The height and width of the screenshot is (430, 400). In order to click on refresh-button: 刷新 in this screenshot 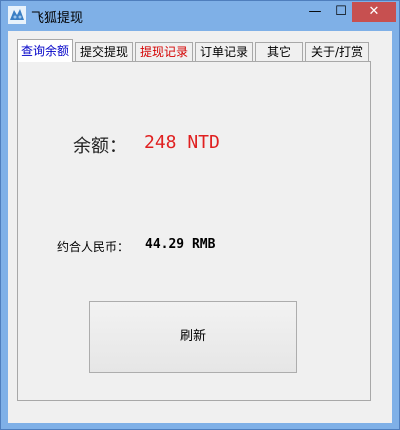, I will do `click(193, 337)`.